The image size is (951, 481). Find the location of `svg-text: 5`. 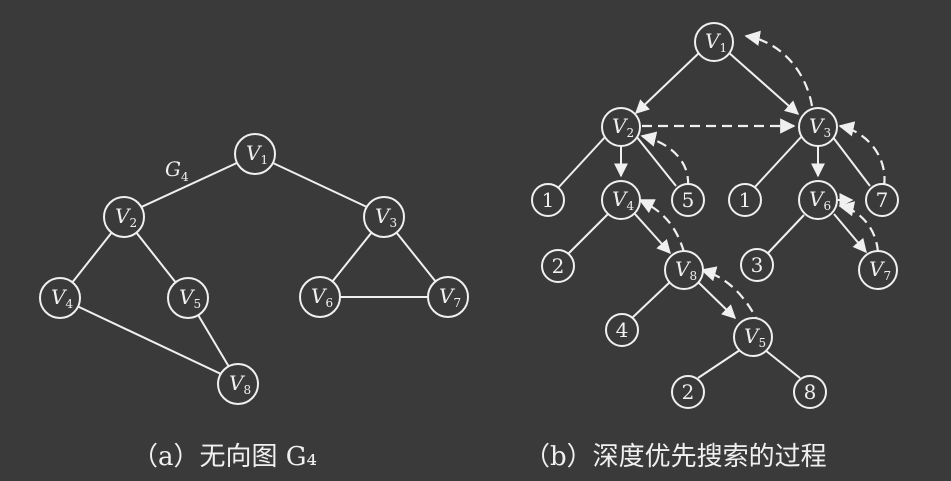

svg-text: 5 is located at coordinates (688, 200).